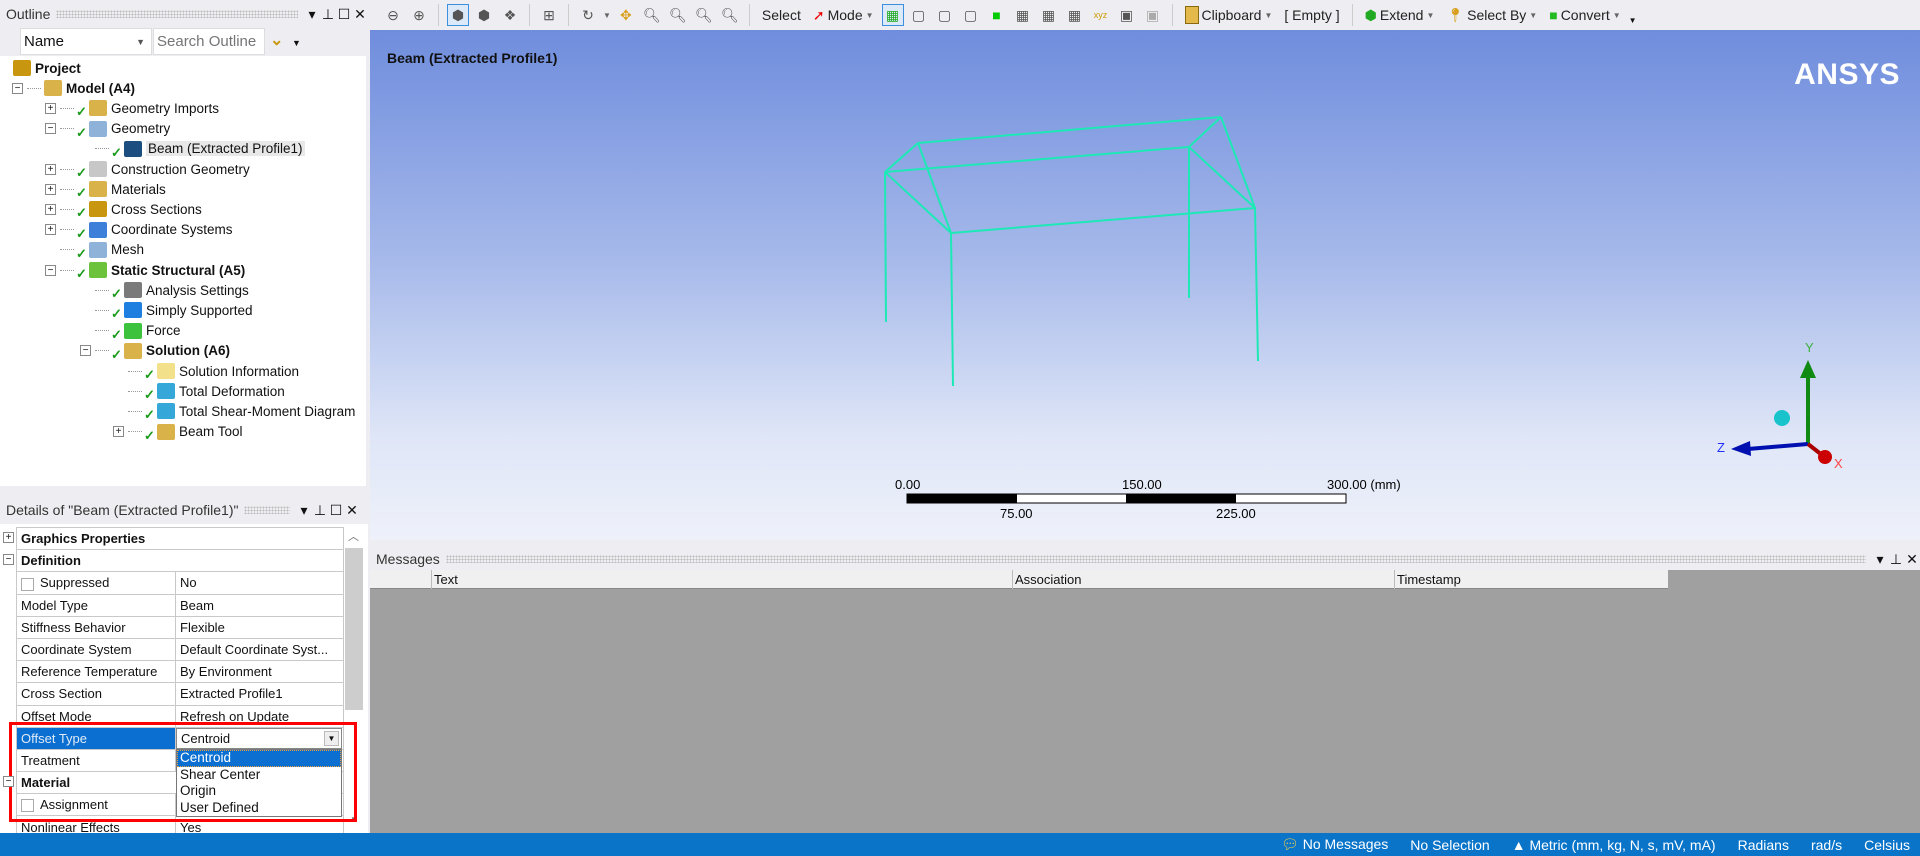 This screenshot has width=1920, height=856. I want to click on axis-triad: Y Z X, so click(1780, 405).